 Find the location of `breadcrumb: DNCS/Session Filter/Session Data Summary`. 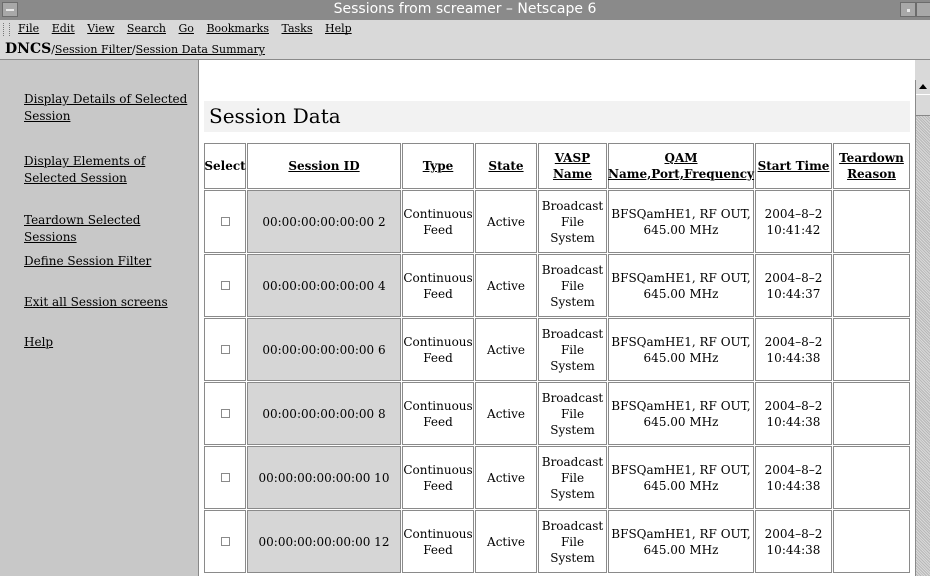

breadcrumb: DNCS/Session Filter/Session Data Summary is located at coordinates (465, 48).